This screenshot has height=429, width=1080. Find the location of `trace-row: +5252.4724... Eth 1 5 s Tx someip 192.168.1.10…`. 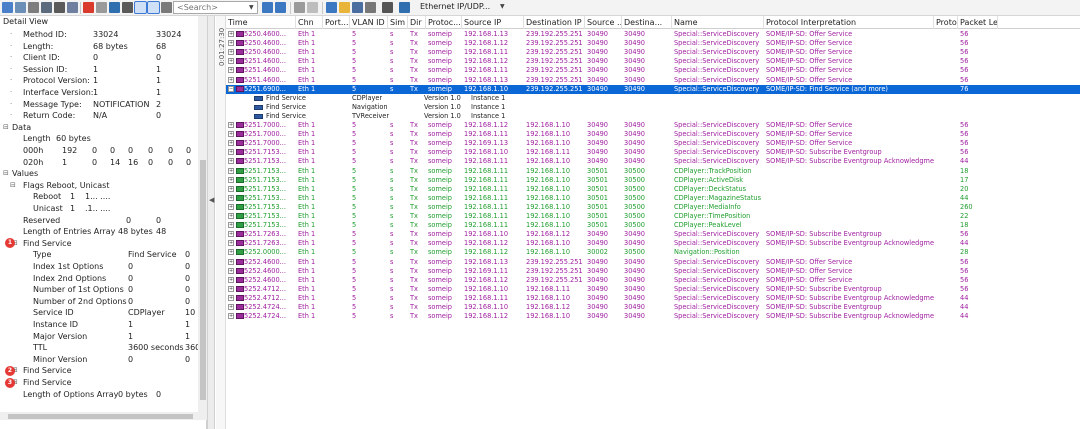

trace-row: +5252.4724... Eth 1 5 s Tx someip 192.168.1.10… is located at coordinates (653, 307).